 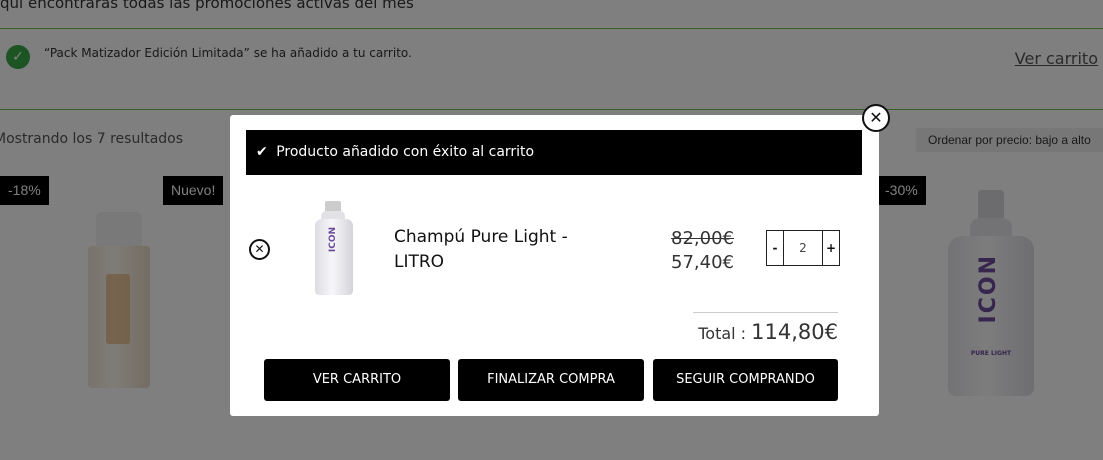 What do you see at coordinates (702, 262) in the screenshot?
I see `sale-price: 57,40€` at bounding box center [702, 262].